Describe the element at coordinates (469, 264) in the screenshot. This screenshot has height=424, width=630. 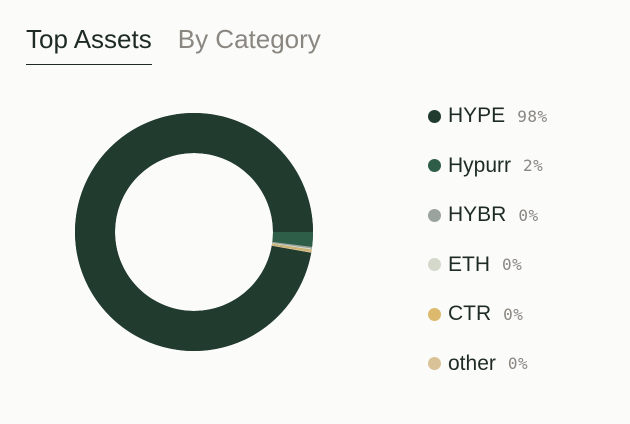
I see `legend-label: ETH` at that location.